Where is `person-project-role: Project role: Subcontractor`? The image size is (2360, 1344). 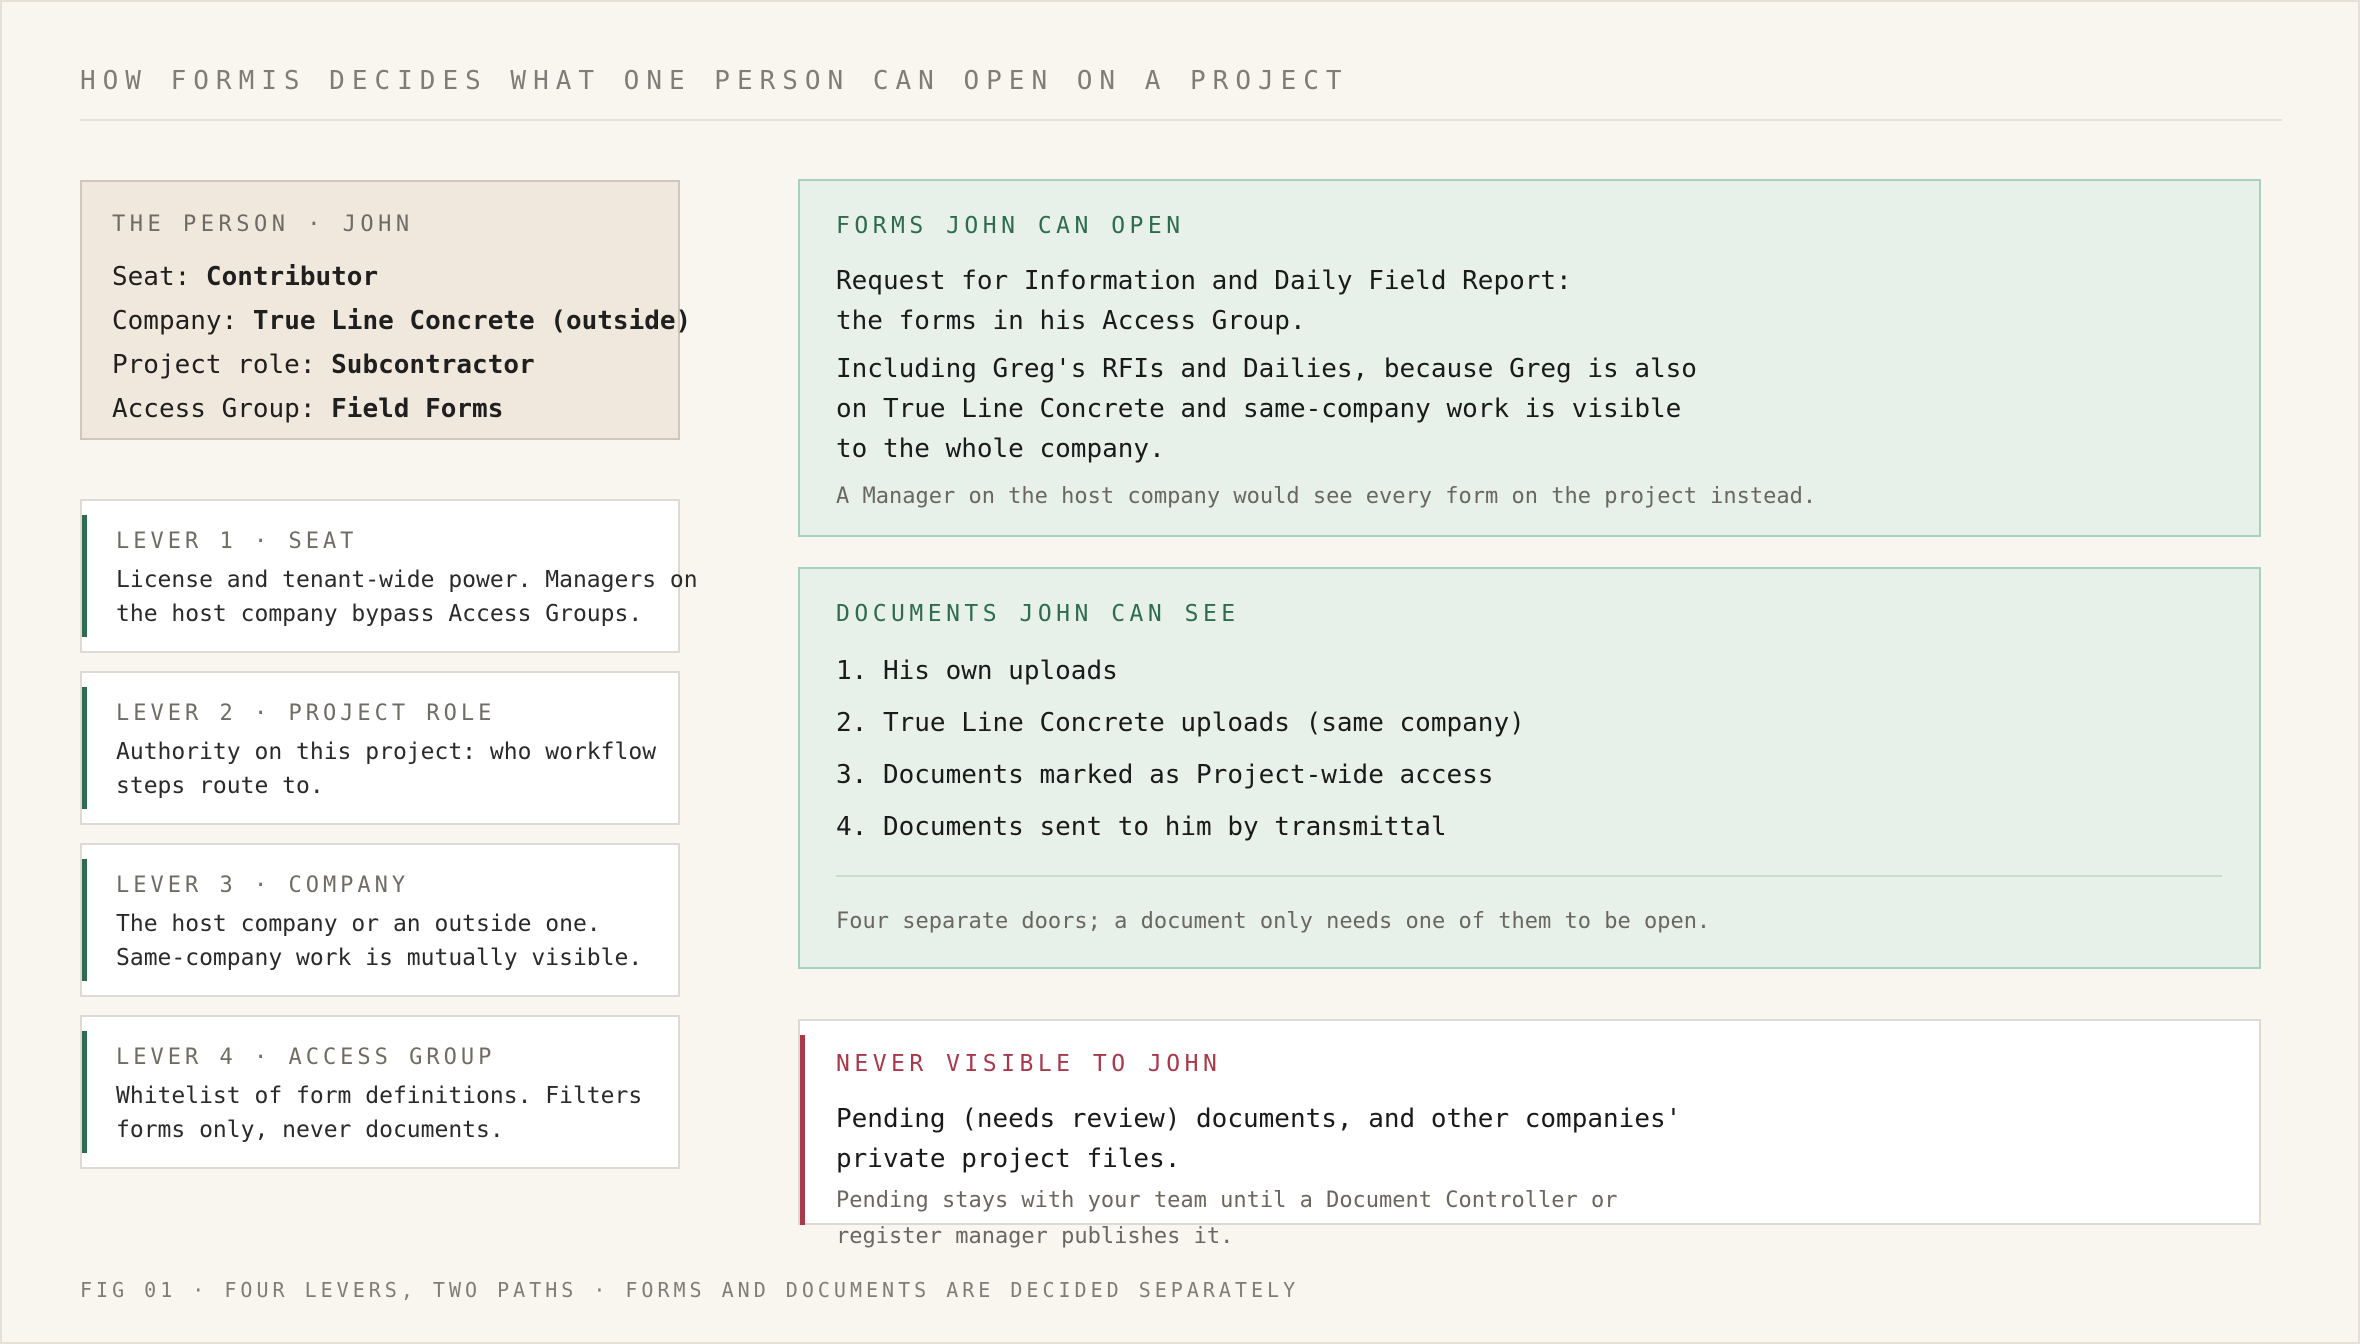
person-project-role: Project role: Subcontractor is located at coordinates (395, 365).